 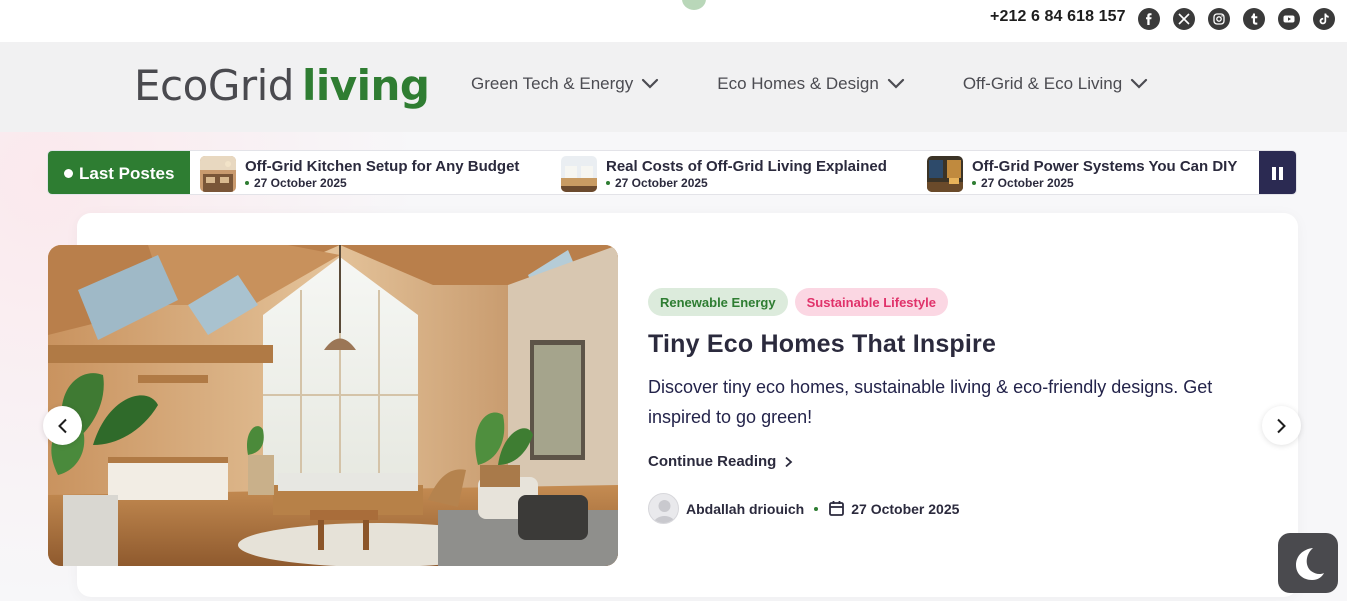 I want to click on tumblr-icon, so click(x=1254, y=19).